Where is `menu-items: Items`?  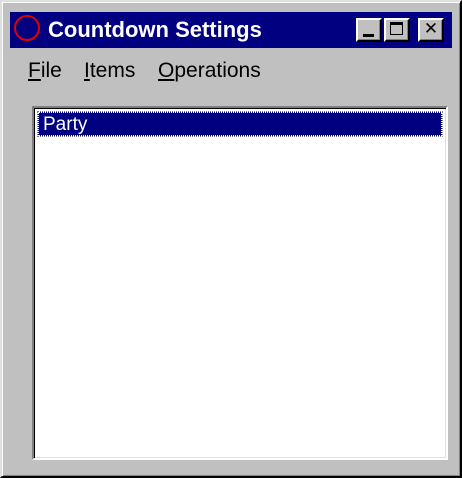
menu-items: Items is located at coordinates (109, 71).